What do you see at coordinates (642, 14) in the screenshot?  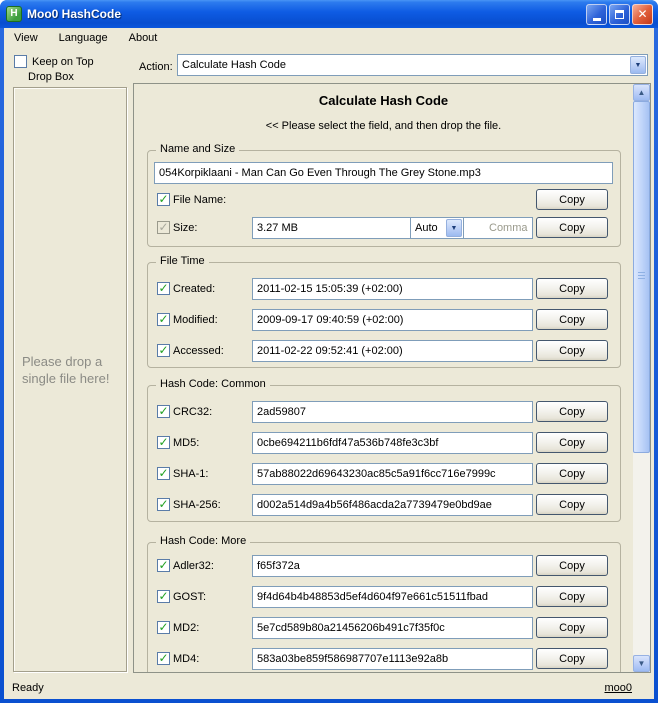 I see `close-button: ✕` at bounding box center [642, 14].